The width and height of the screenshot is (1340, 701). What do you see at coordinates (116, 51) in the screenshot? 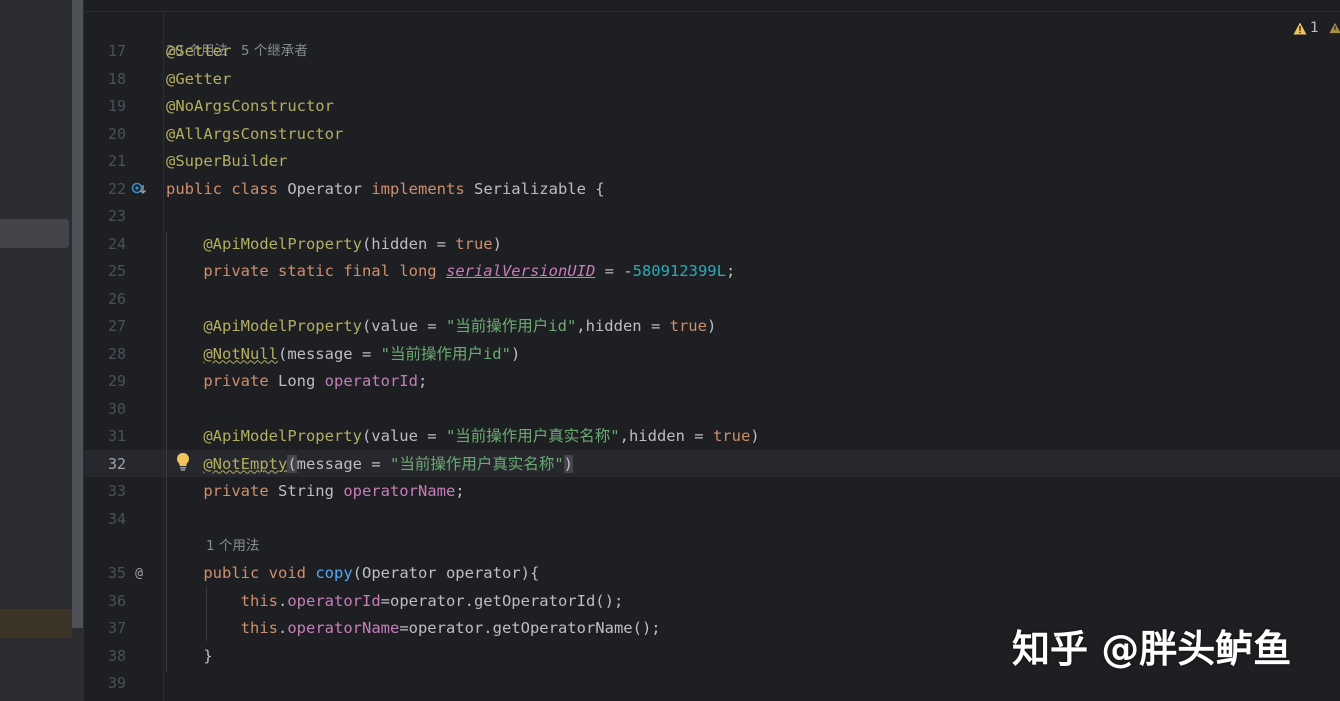
I see `line-number: 17` at bounding box center [116, 51].